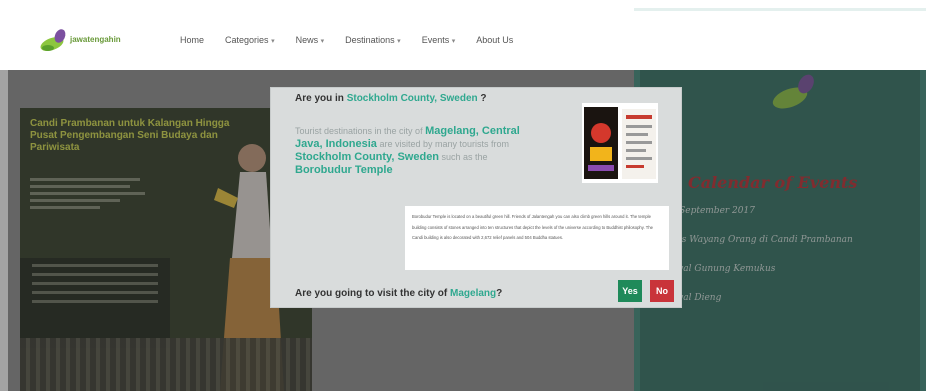 This screenshot has width=926, height=391. What do you see at coordinates (620, 143) in the screenshot?
I see `event-poster-image` at bounding box center [620, 143].